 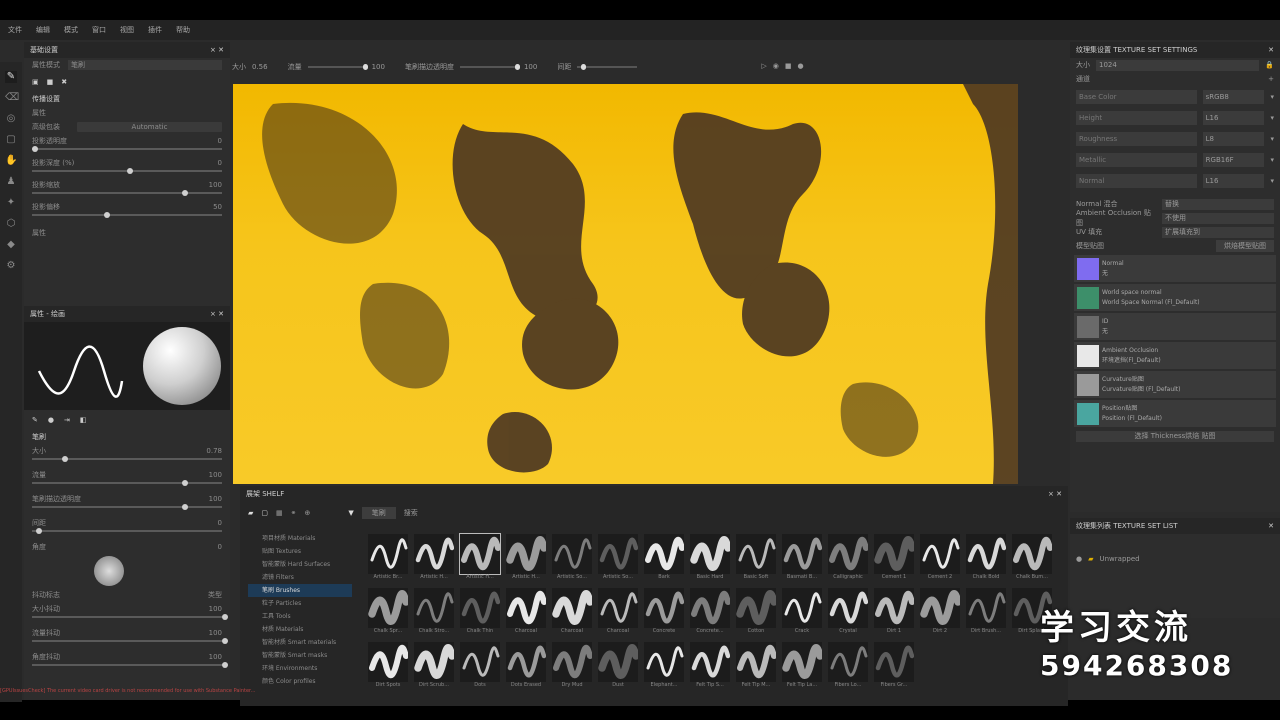 I want to click on polygon-fill-icon: ⬡, so click(x=11, y=224).